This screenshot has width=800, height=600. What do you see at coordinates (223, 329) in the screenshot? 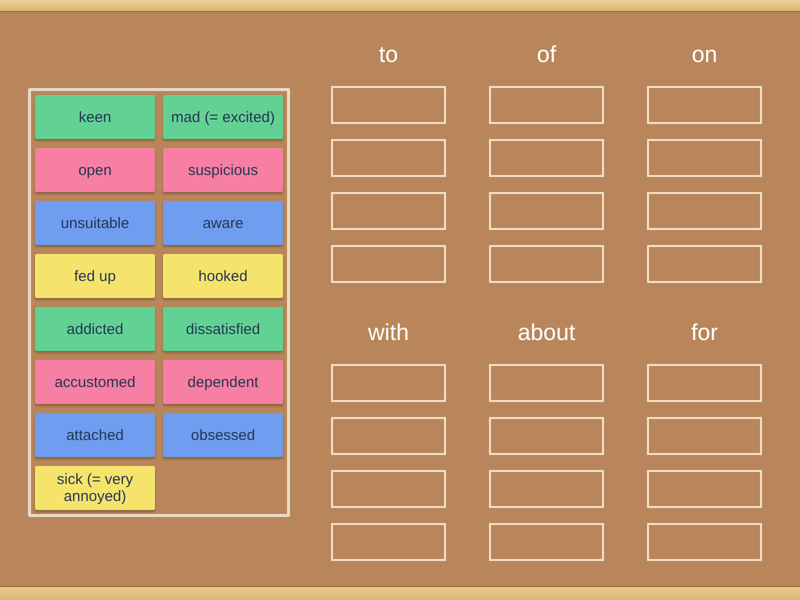
I see `word-card: dissatisfied` at bounding box center [223, 329].